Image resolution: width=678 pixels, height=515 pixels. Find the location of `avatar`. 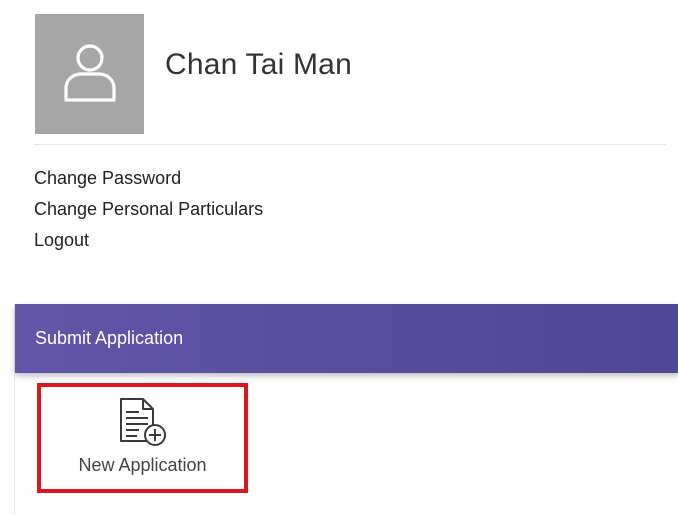

avatar is located at coordinates (89, 74).